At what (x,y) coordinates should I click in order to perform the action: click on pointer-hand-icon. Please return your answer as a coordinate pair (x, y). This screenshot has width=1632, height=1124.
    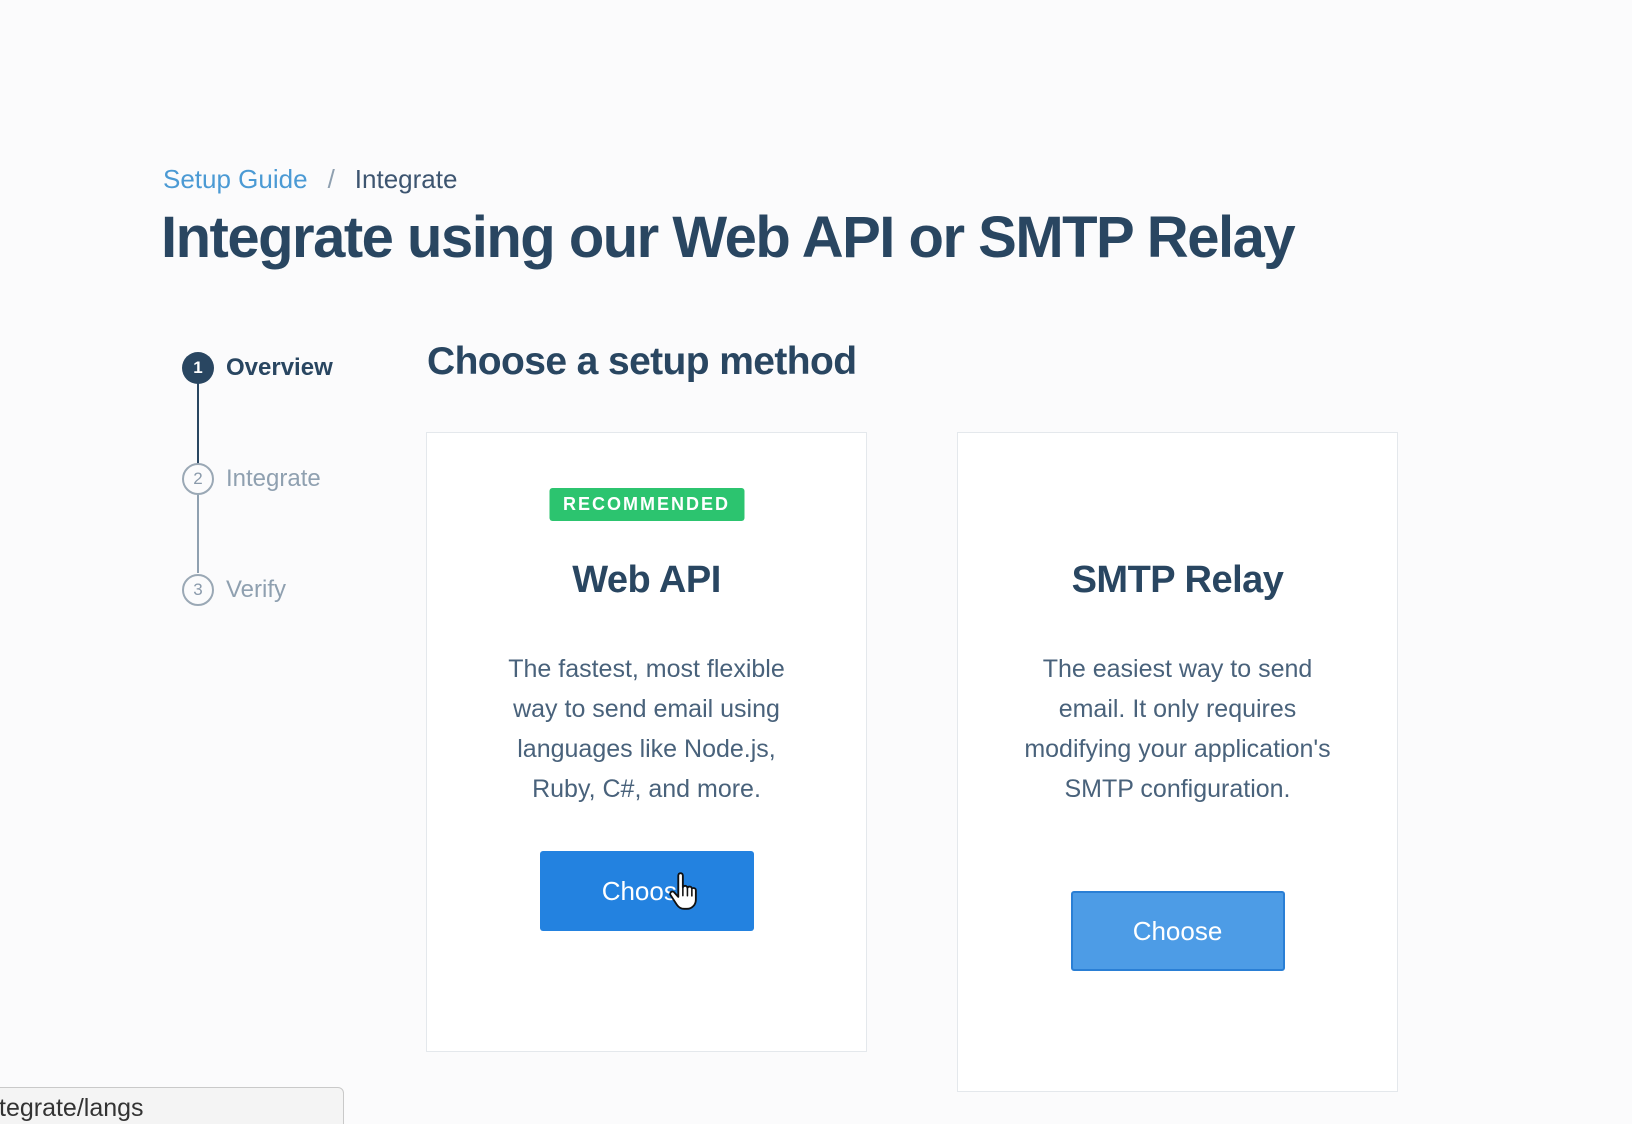
    Looking at the image, I should click on (683, 891).